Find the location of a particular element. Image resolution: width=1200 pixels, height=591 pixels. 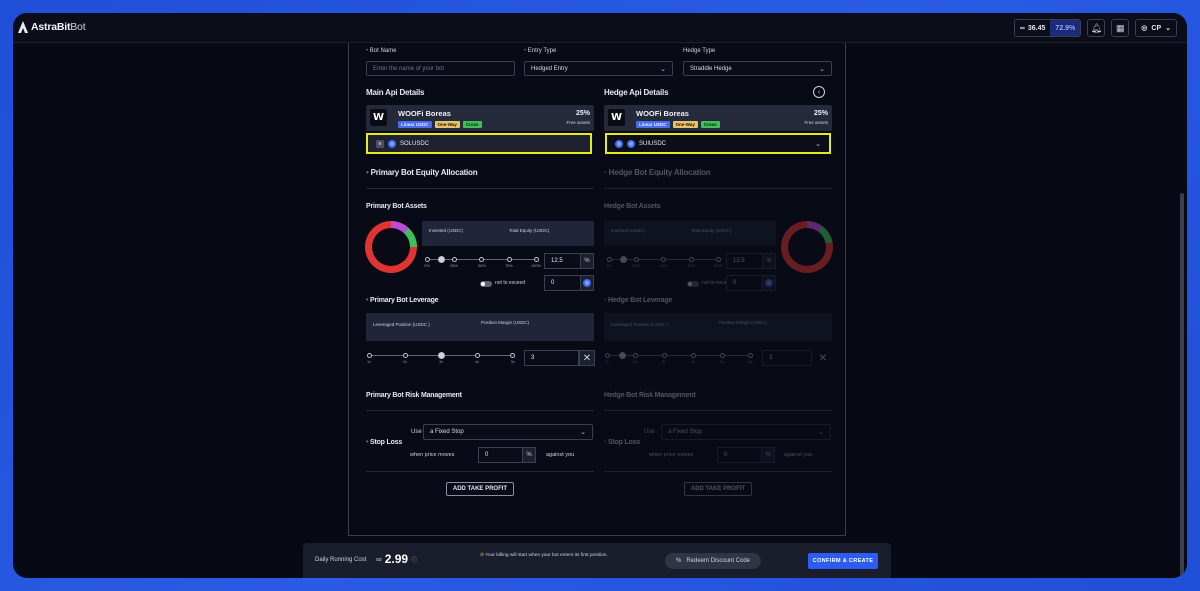

hedge-leverage-slider: 1x 2x 3x 4x 5x 10x is located at coordinates (679, 358).